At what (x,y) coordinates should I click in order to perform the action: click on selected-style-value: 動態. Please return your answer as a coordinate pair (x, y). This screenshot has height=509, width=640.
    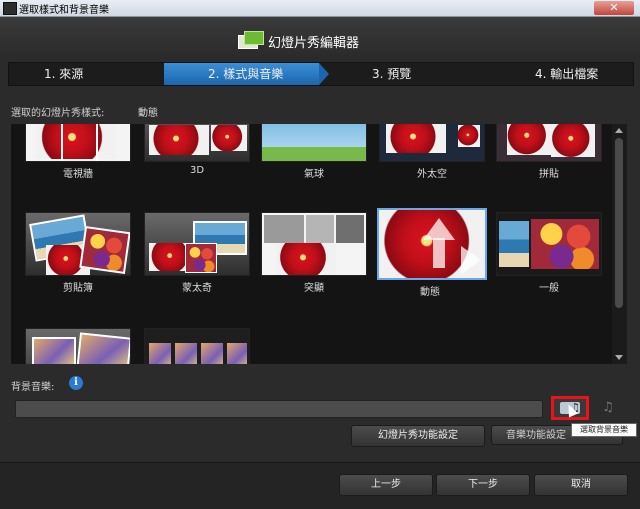
    Looking at the image, I should click on (148, 113).